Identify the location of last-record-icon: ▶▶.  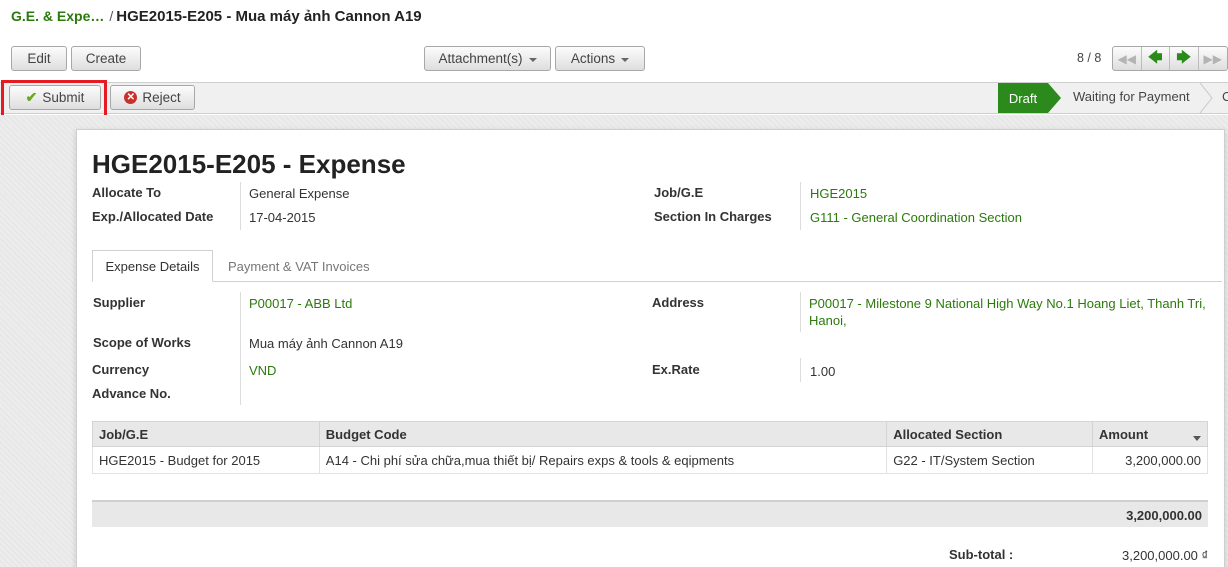
(1213, 58).